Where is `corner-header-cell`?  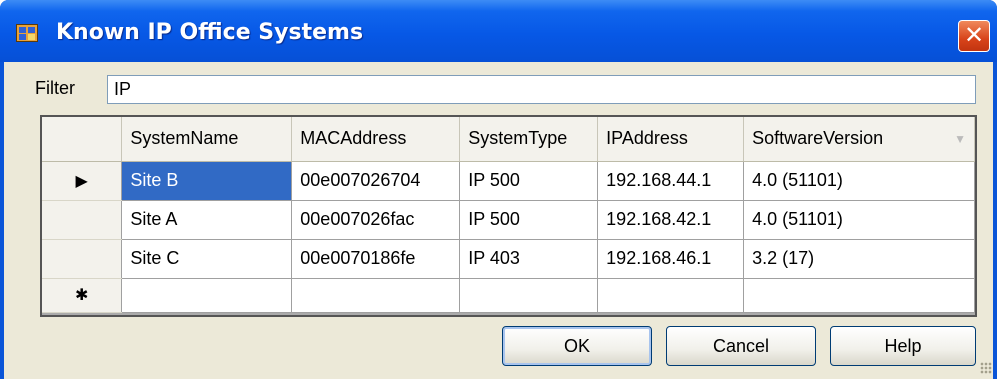 corner-header-cell is located at coordinates (82, 139).